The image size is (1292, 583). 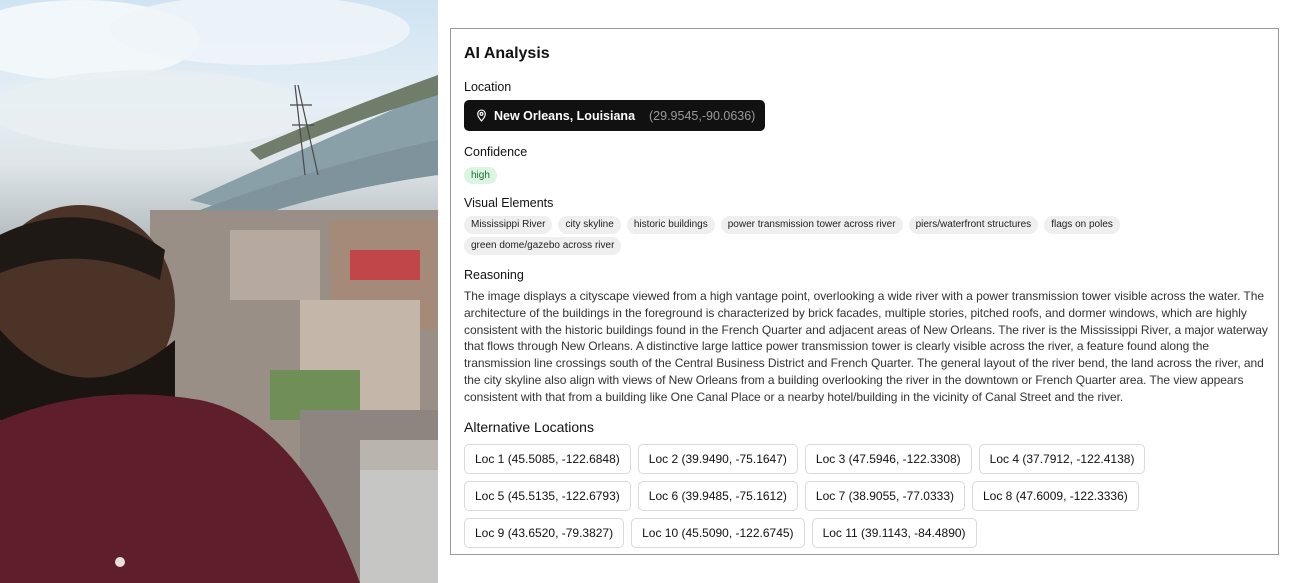 What do you see at coordinates (496, 152) in the screenshot?
I see `confidence-label: Confidence` at bounding box center [496, 152].